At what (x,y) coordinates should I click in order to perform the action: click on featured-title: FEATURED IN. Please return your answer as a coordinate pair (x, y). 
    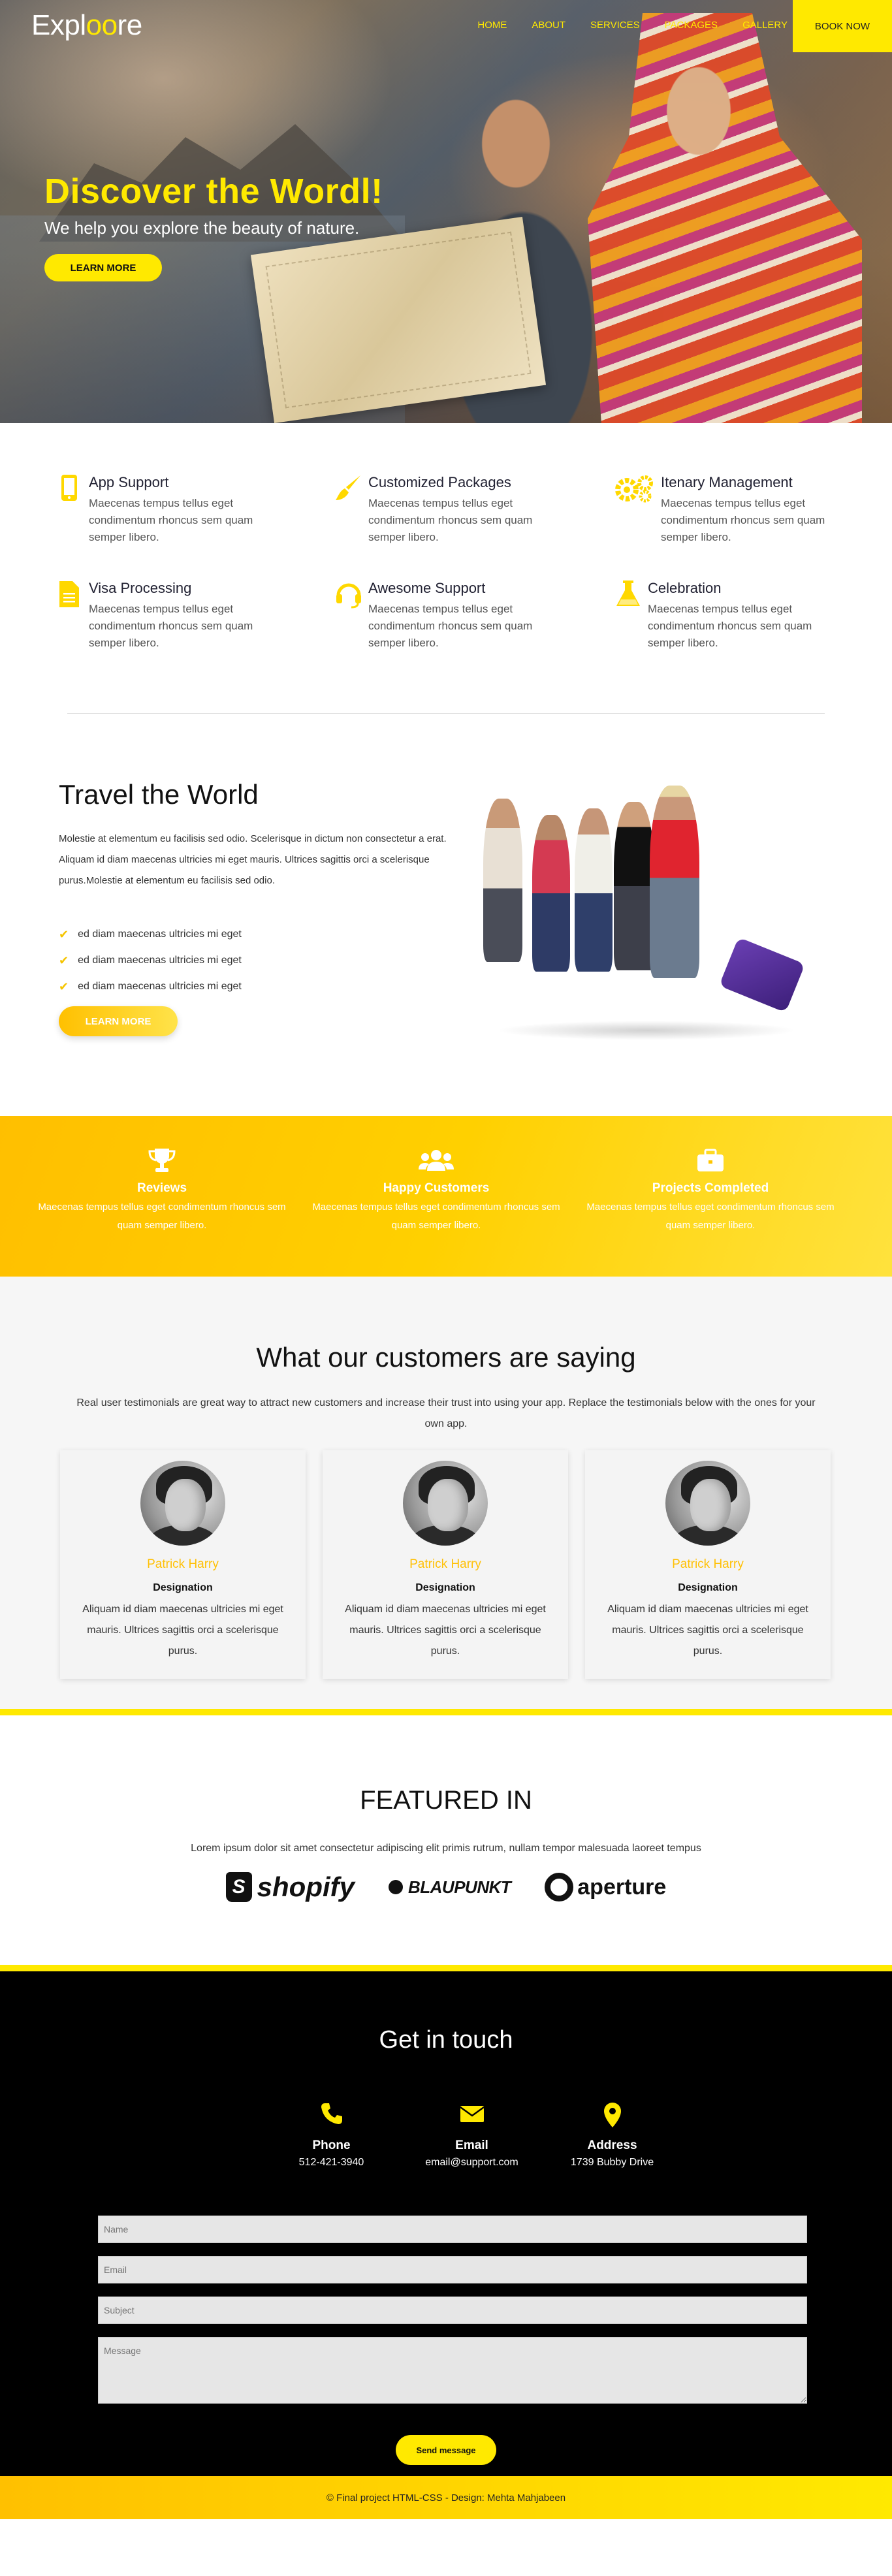
    Looking at the image, I should click on (446, 1801).